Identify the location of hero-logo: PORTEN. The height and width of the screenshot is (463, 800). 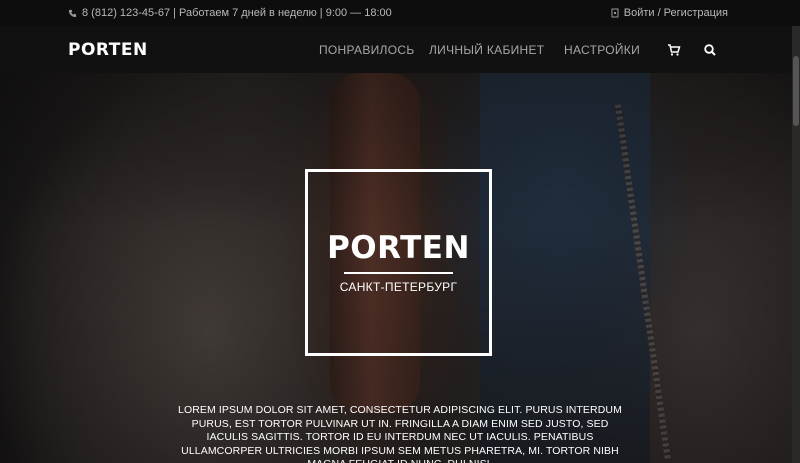
(398, 248).